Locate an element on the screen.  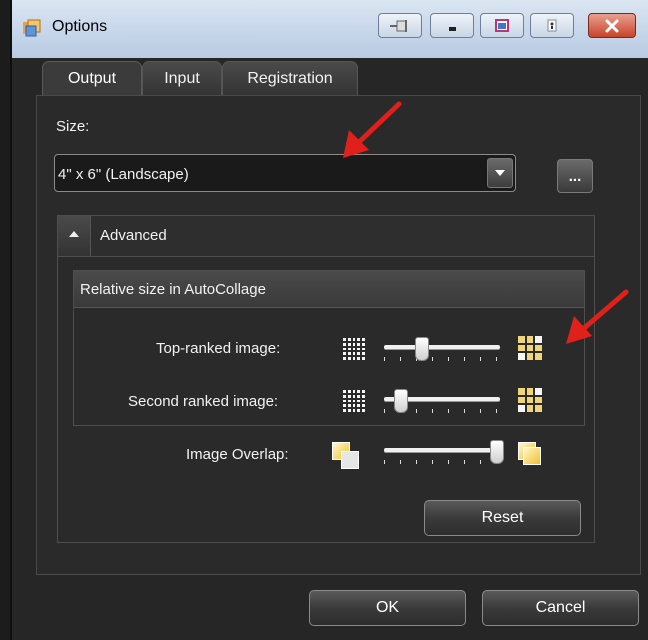
ok-button: OK is located at coordinates (387, 608).